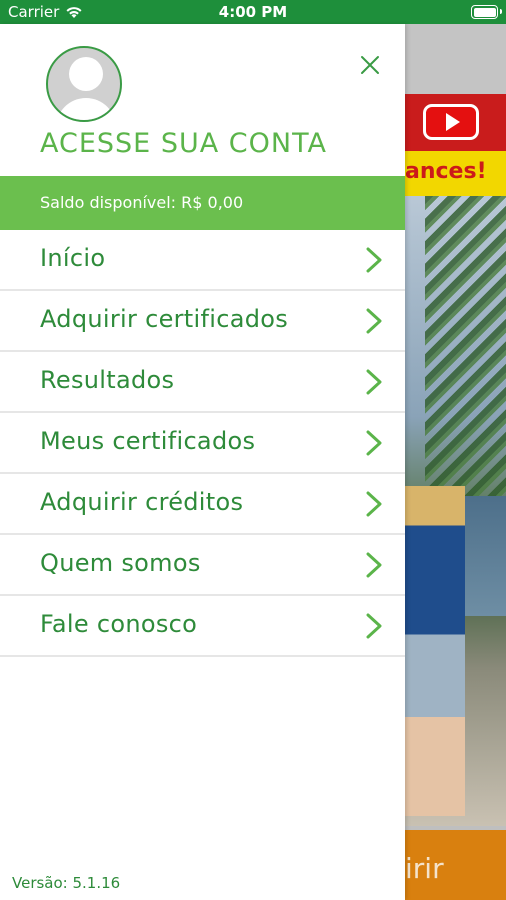  Describe the element at coordinates (202, 382) in the screenshot. I see `menu-item-resultados: Resultados` at that location.